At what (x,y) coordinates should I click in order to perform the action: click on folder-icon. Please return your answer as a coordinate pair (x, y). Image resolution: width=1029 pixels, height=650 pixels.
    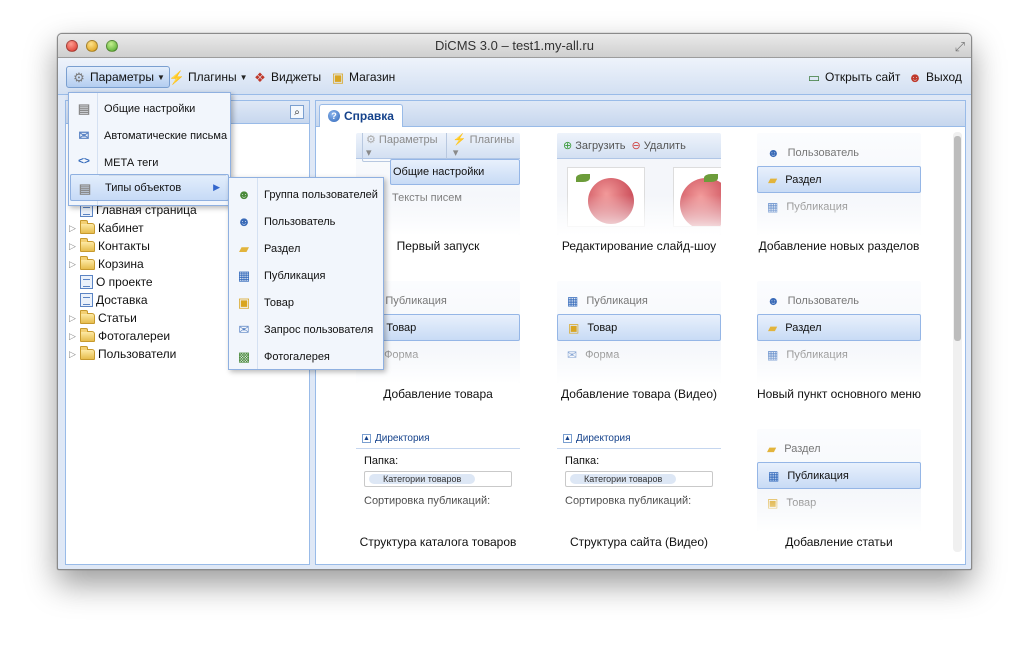
    Looking at the image, I should click on (87, 352).